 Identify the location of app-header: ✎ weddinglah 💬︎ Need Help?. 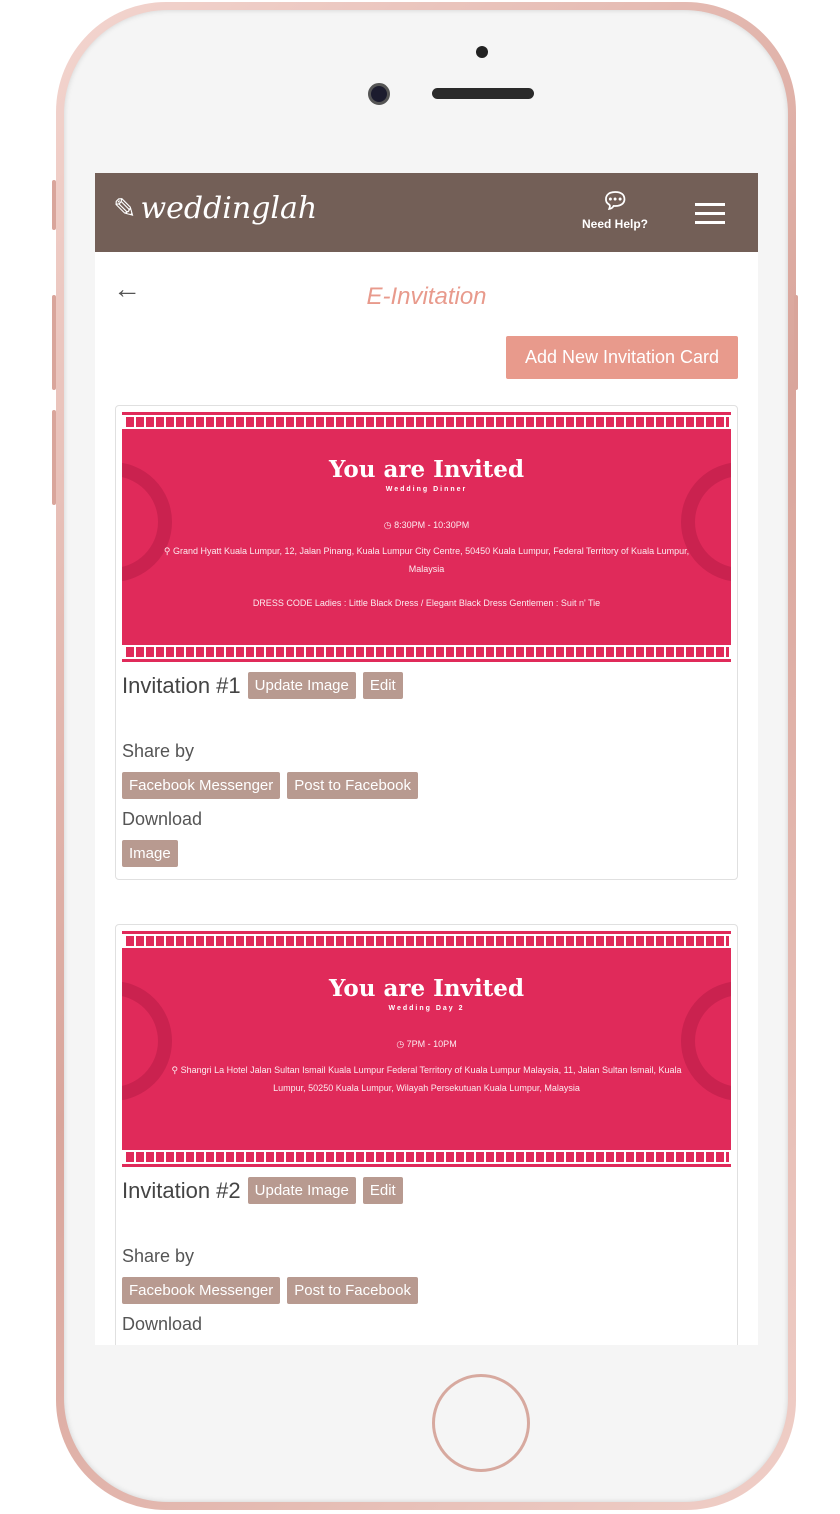
(426, 212).